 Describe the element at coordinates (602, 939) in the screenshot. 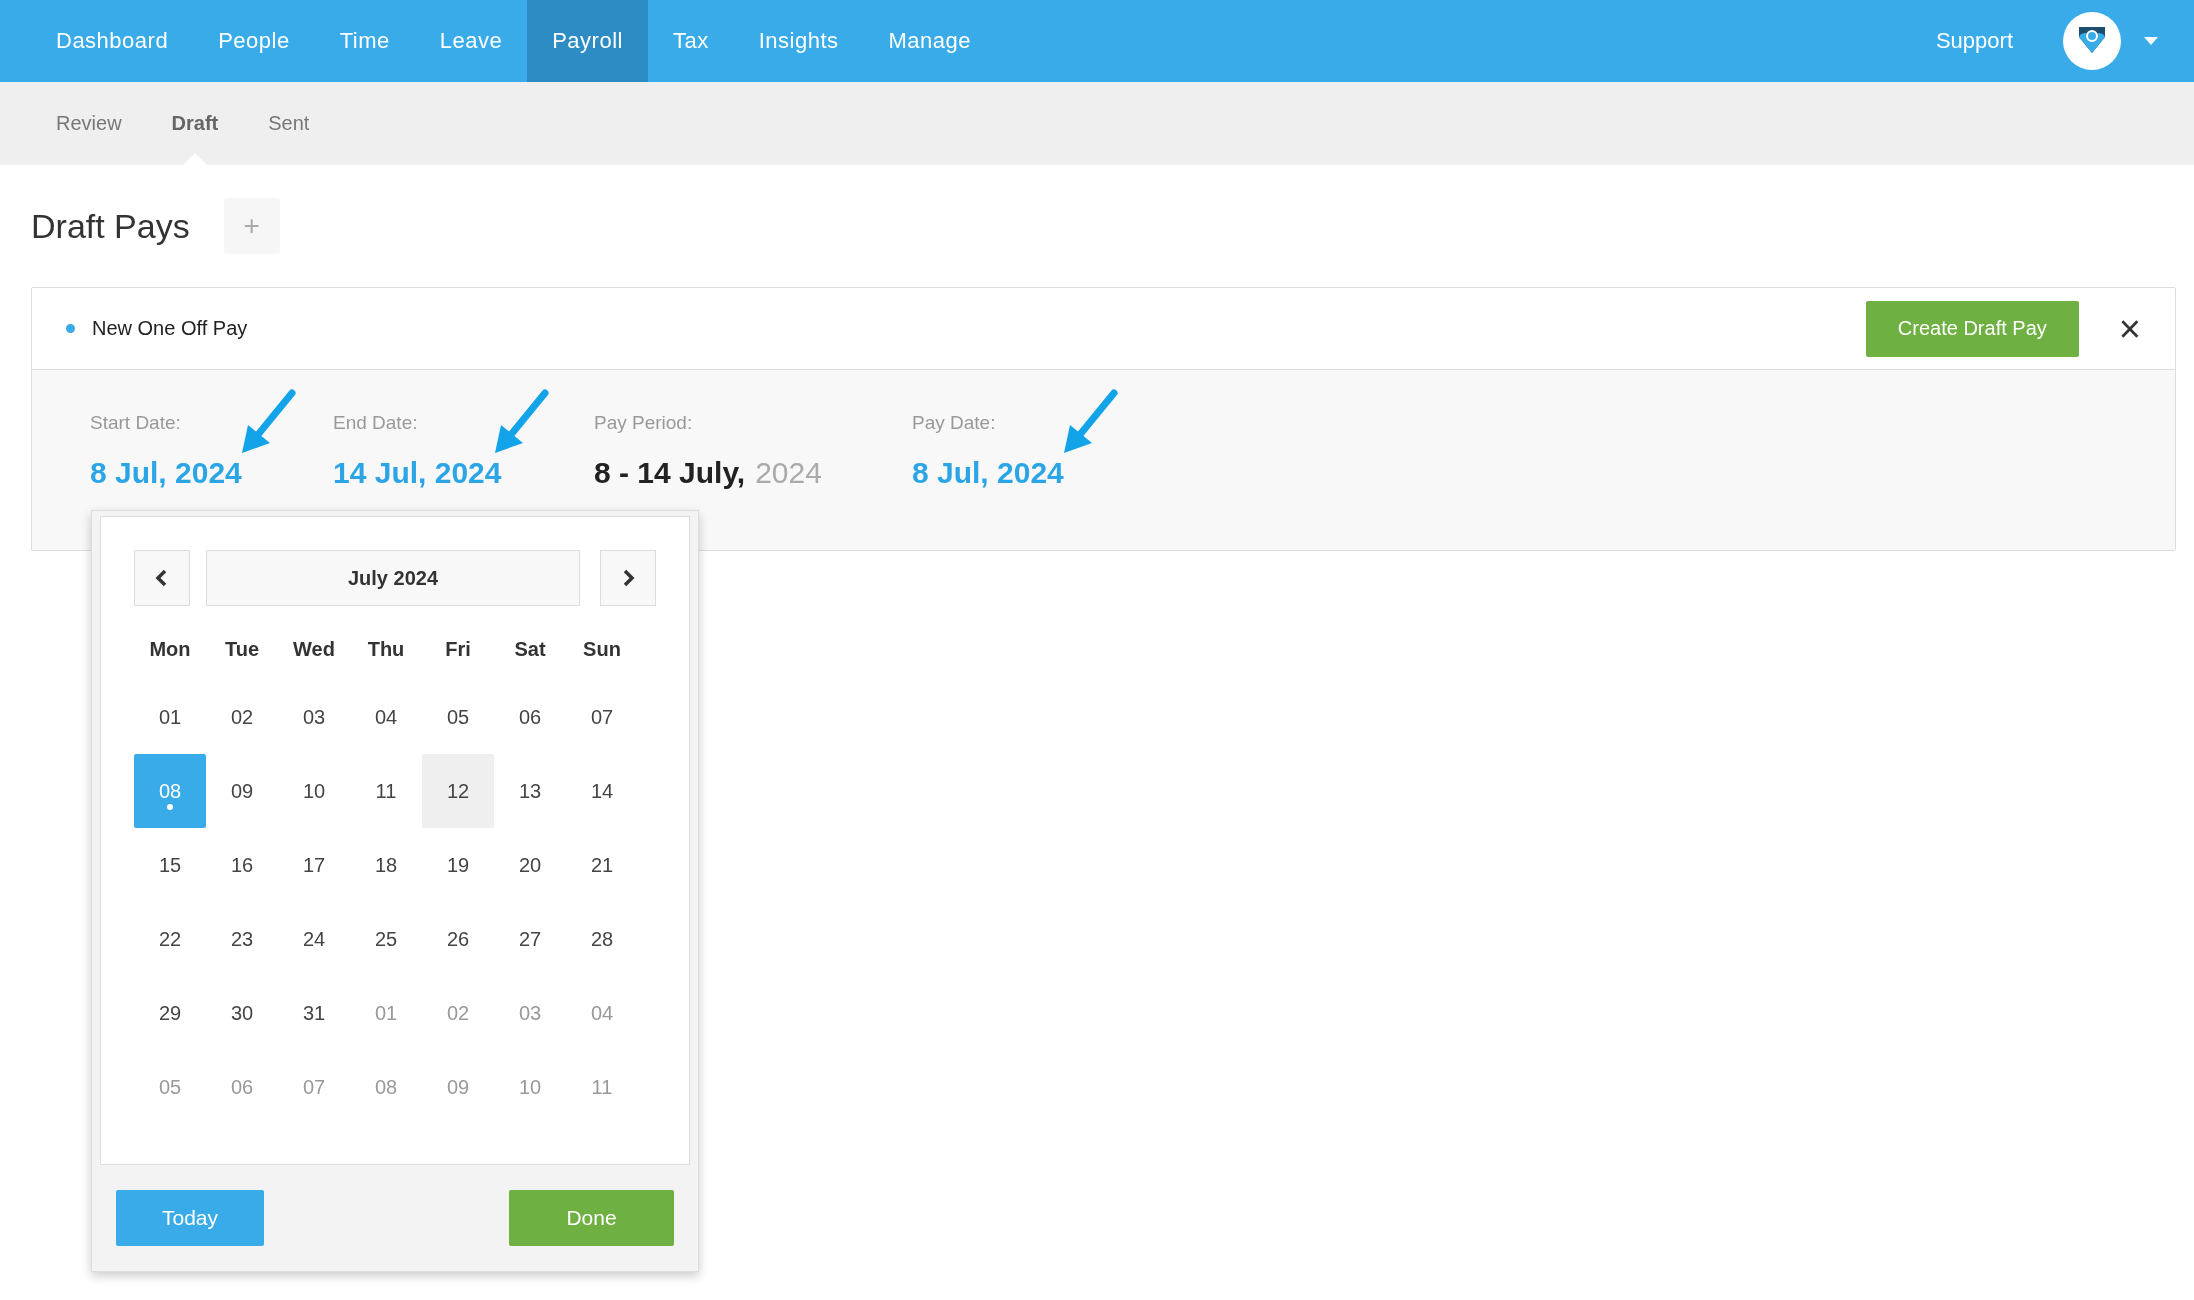

I see `day-cell: 28` at that location.